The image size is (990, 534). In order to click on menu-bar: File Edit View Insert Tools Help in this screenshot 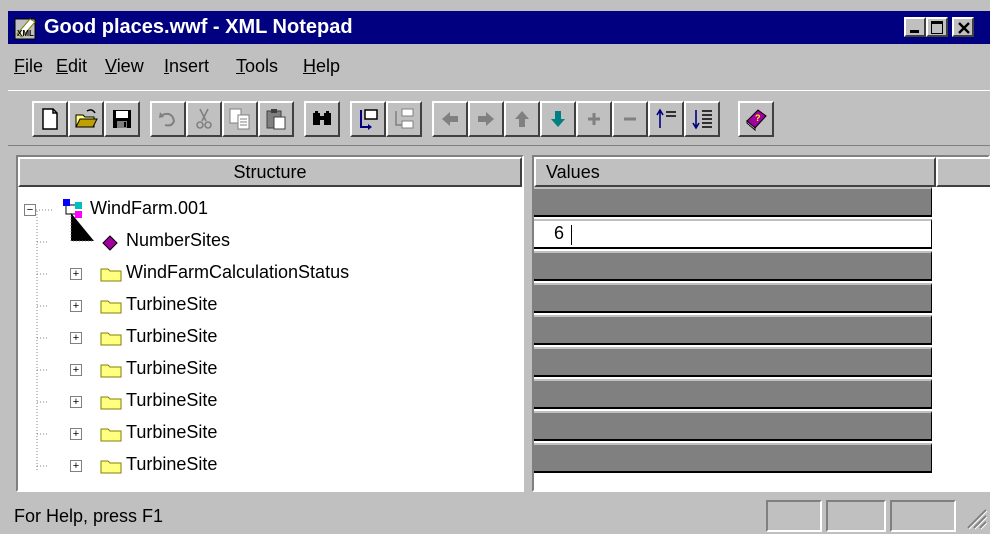, I will do `click(499, 65)`.